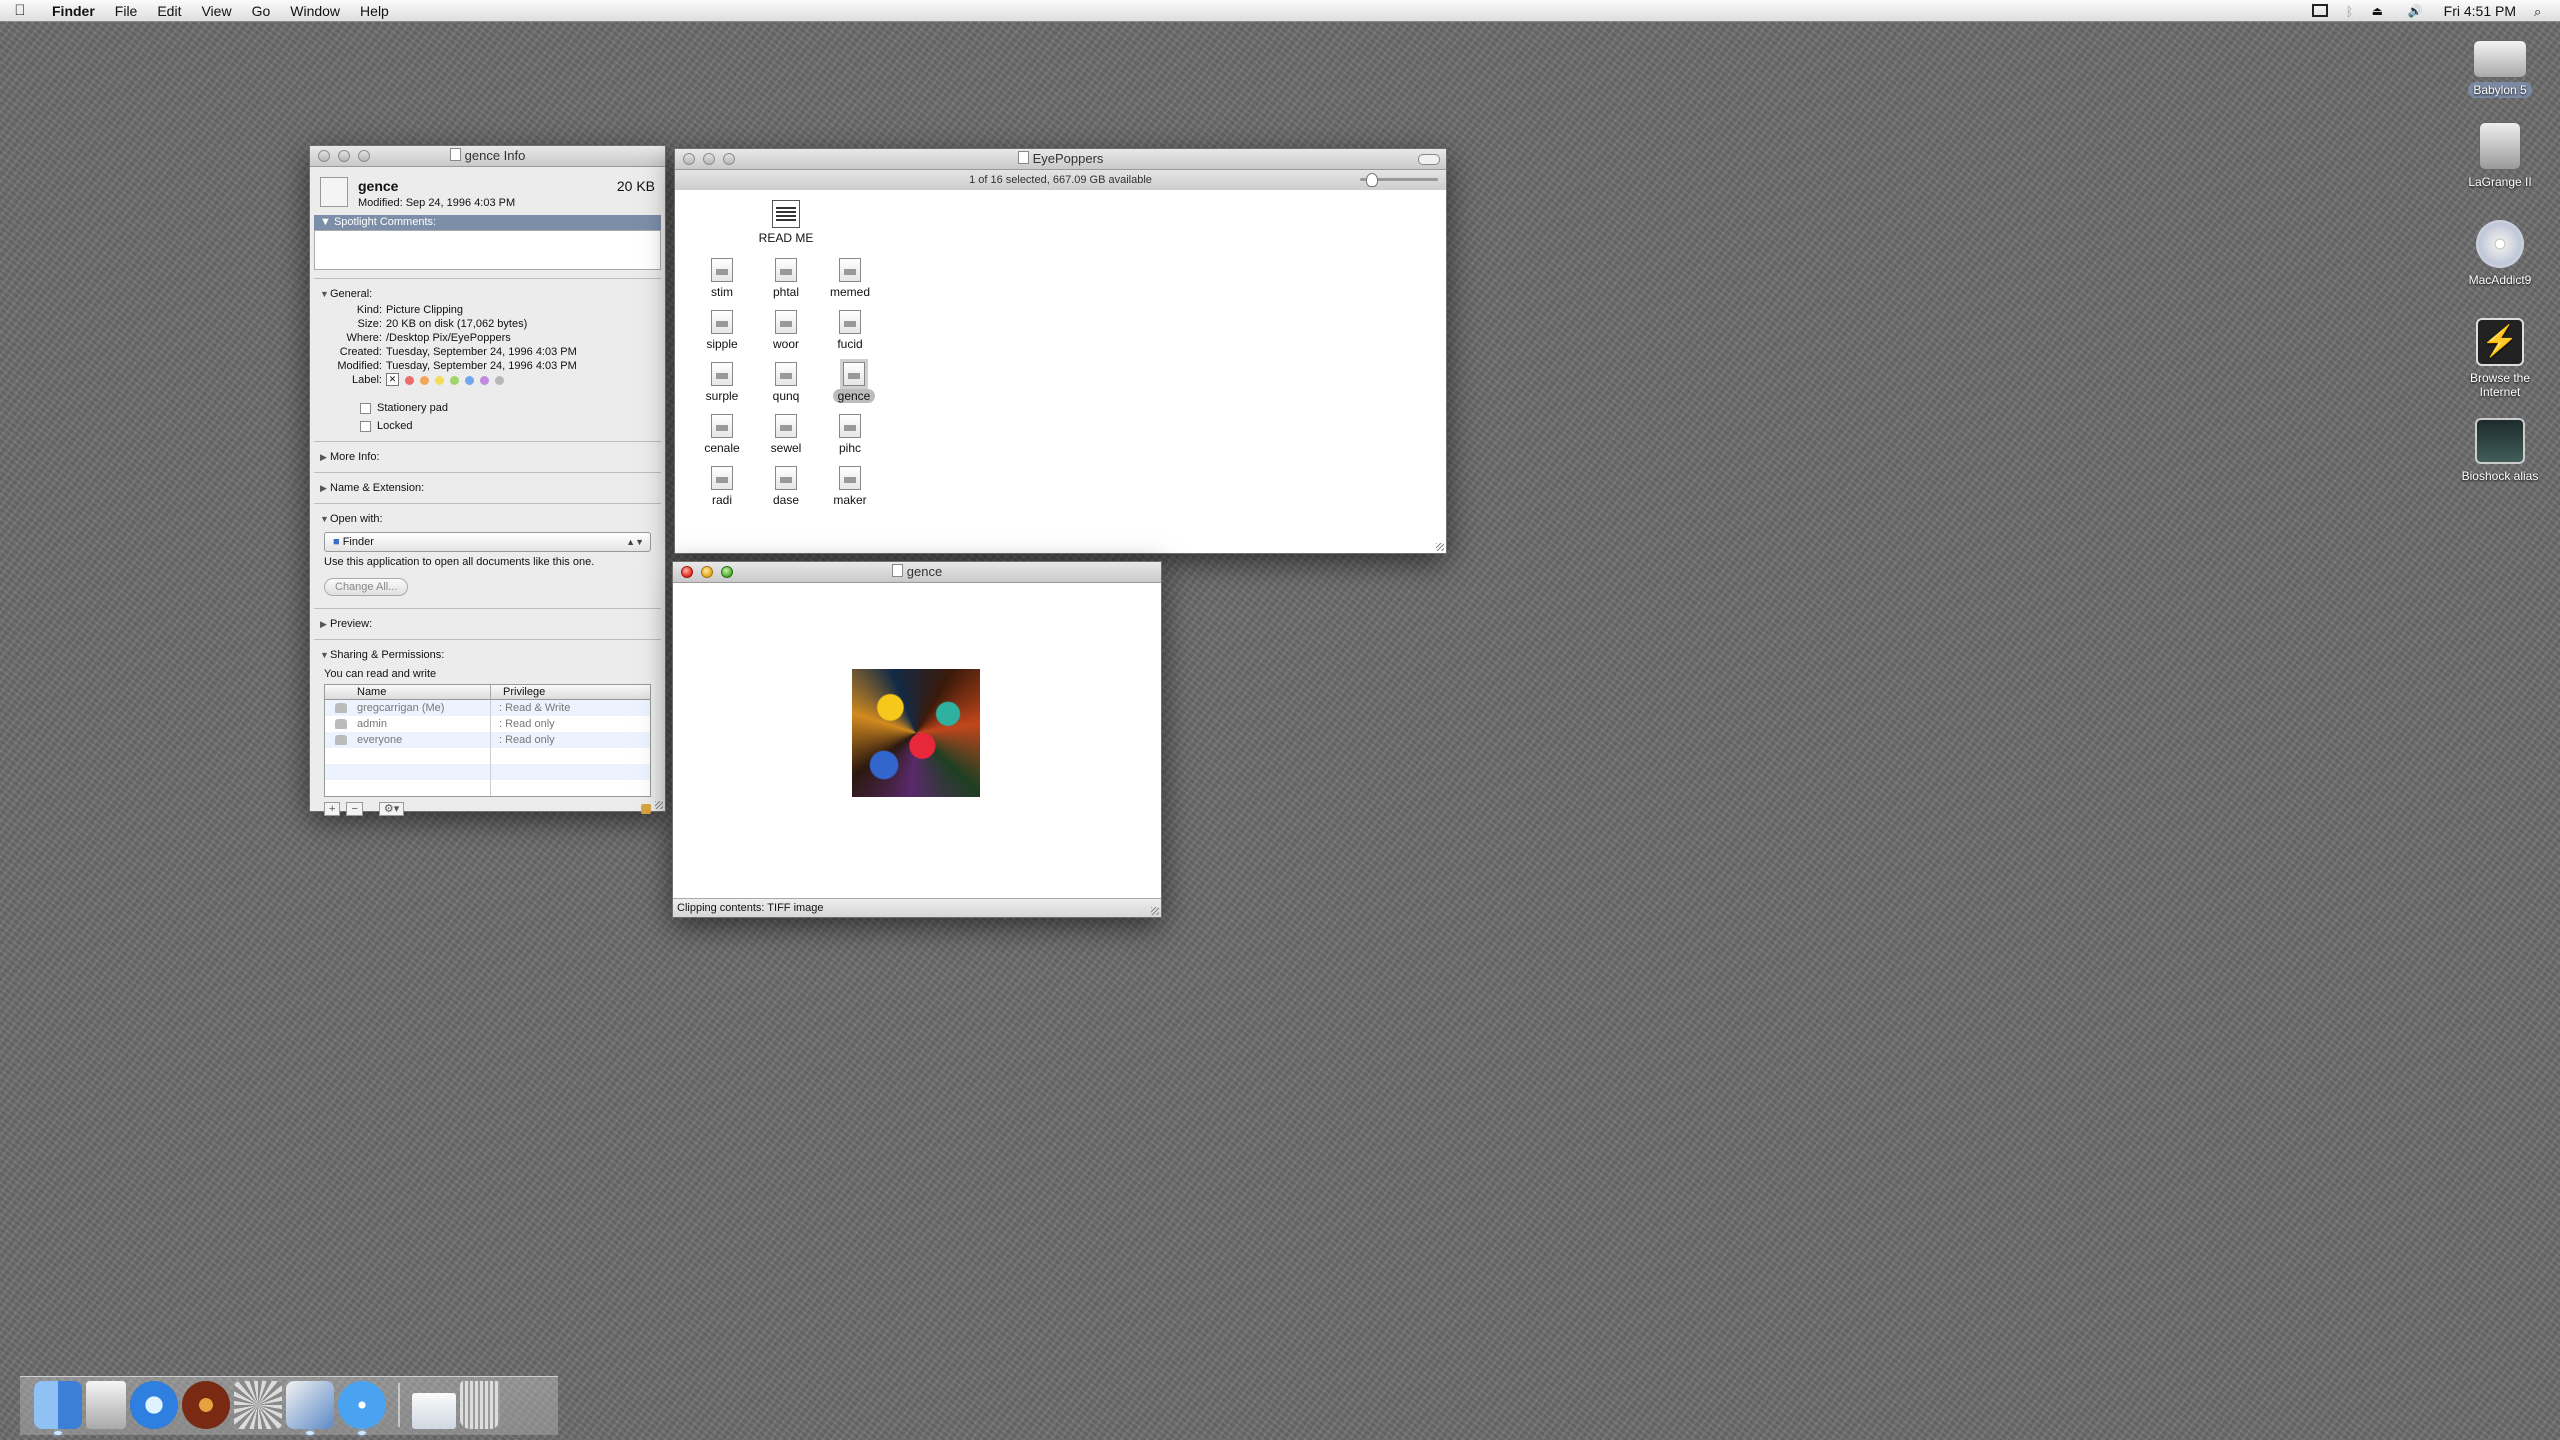  Describe the element at coordinates (917, 572) in the screenshot. I see `clipping-window-titlebar: gence` at that location.